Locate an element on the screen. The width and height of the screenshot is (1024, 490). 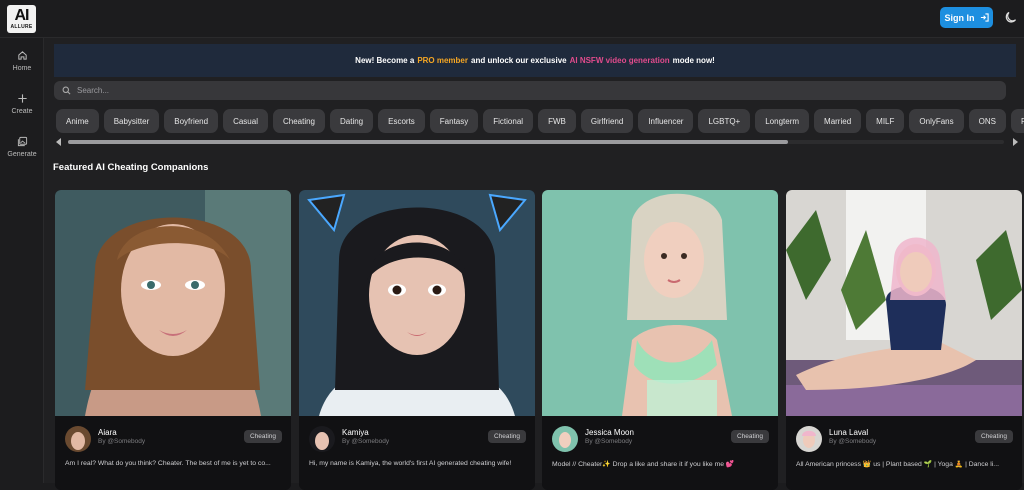
companion-name: Luna Laval is located at coordinates (848, 432).